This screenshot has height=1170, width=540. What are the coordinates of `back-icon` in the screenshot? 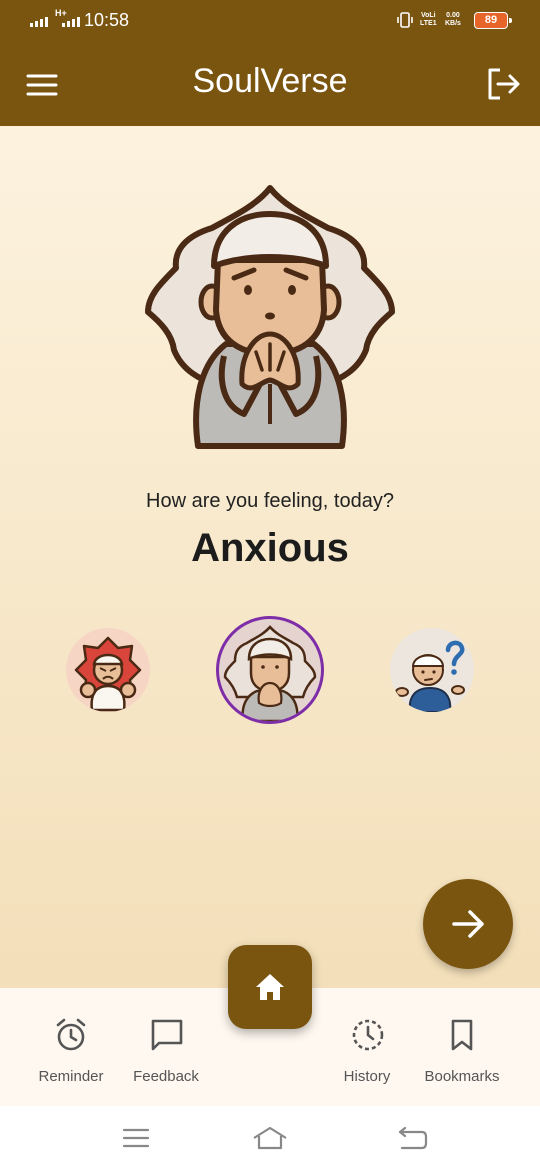 It's located at (412, 1138).